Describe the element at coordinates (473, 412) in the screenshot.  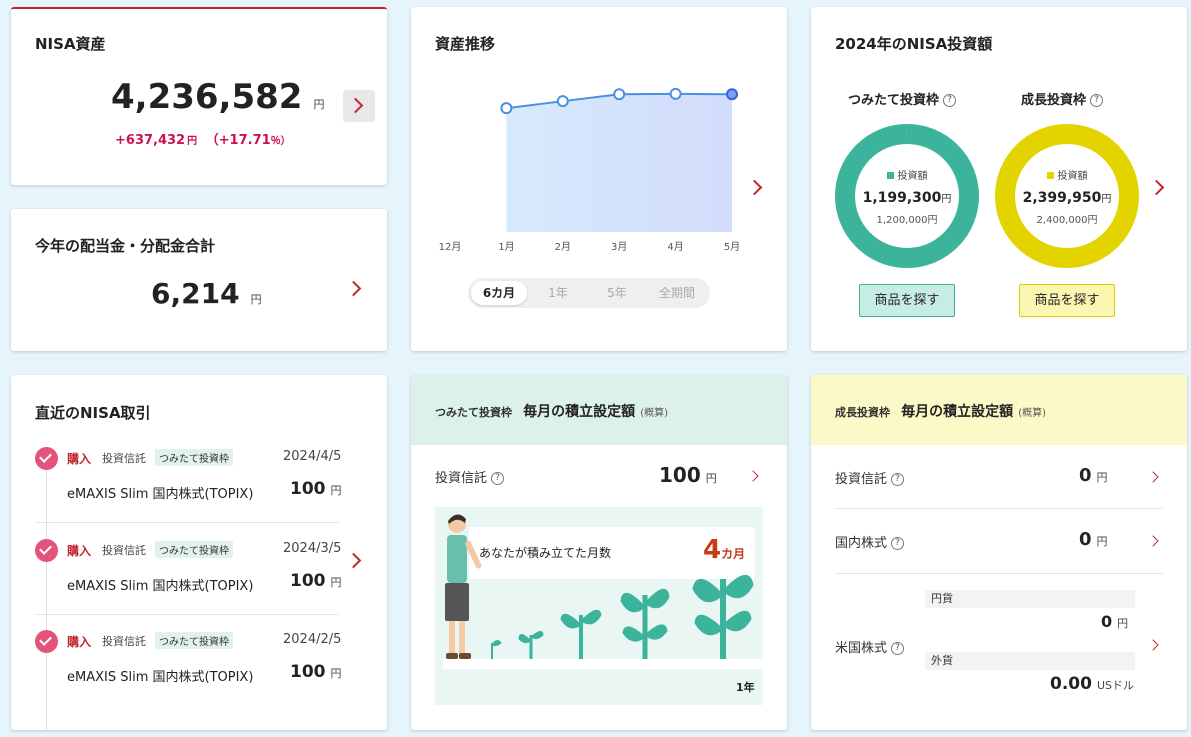
I see `frame-label: つみたて投資枠` at that location.